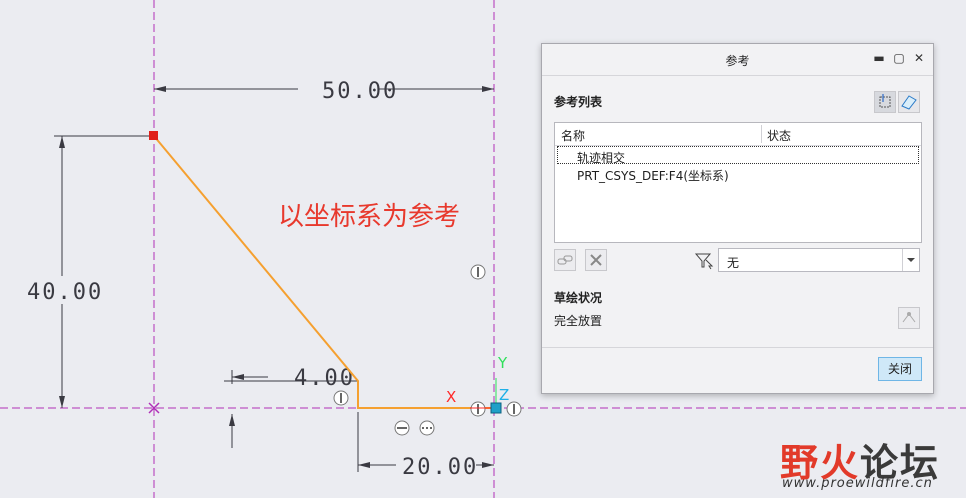 This screenshot has height=498, width=966. What do you see at coordinates (919, 58) in the screenshot?
I see `close-icon: ✕` at bounding box center [919, 58].